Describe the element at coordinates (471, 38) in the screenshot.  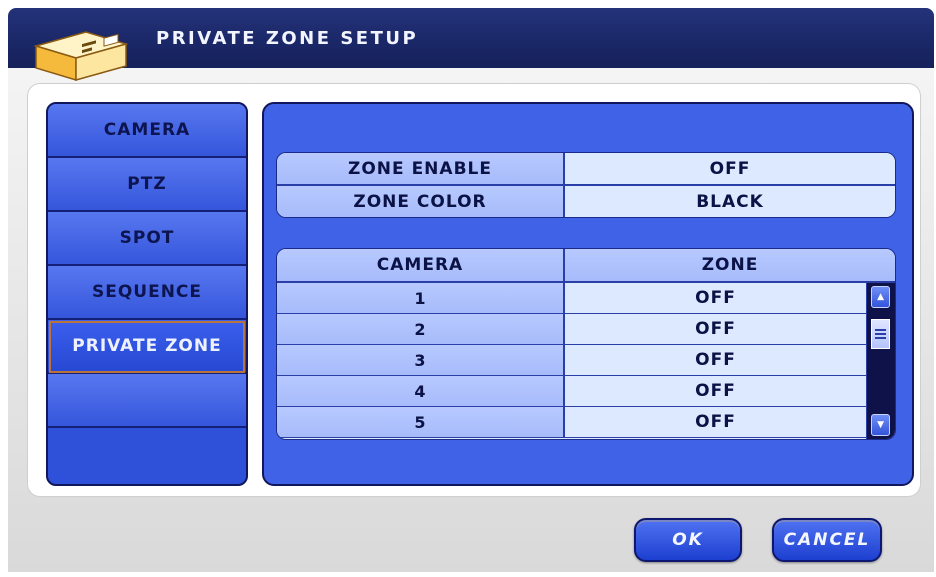
I see `title-bar: PRIVATE ZONE SETUP` at that location.